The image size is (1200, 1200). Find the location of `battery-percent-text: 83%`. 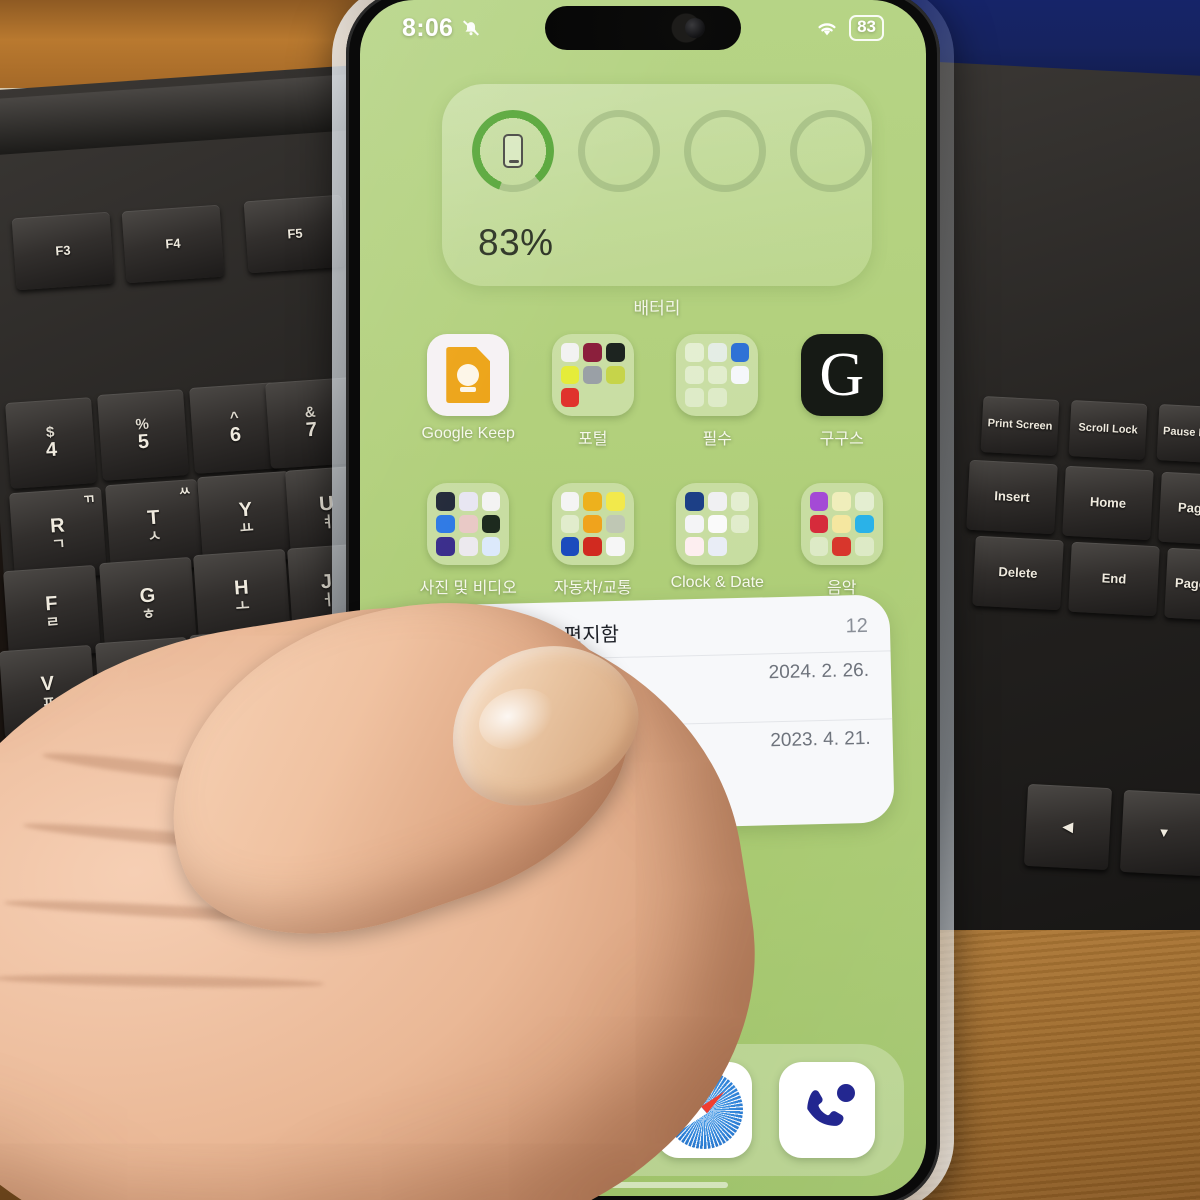

battery-percent-text: 83% is located at coordinates (516, 242).